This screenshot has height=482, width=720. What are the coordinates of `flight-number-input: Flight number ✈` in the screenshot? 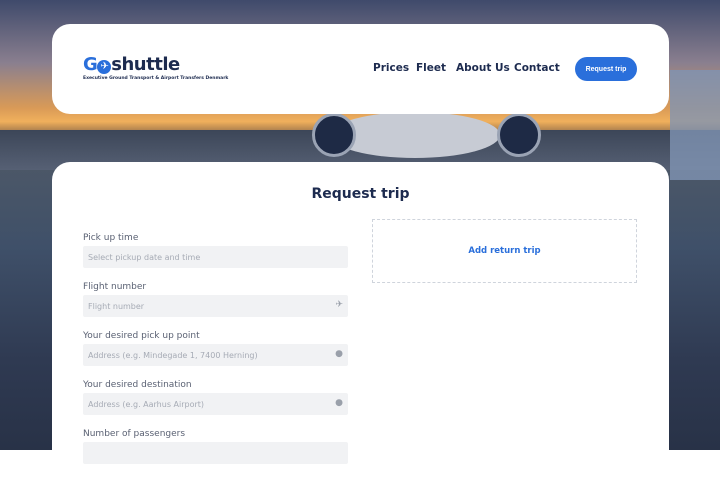 It's located at (215, 306).